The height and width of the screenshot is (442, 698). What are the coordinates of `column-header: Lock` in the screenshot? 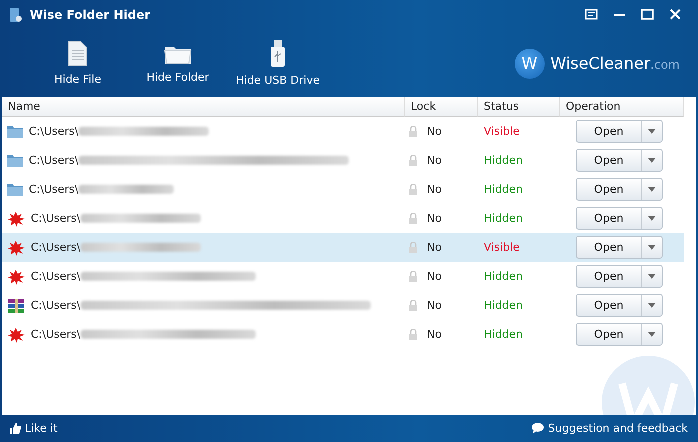 It's located at (441, 107).